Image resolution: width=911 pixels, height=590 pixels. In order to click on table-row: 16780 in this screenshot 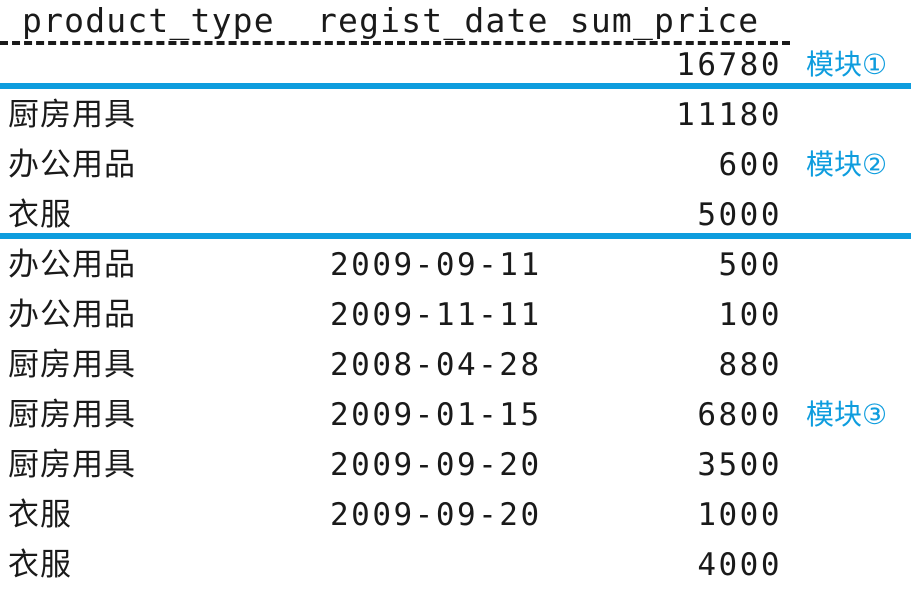, I will do `click(455, 65)`.